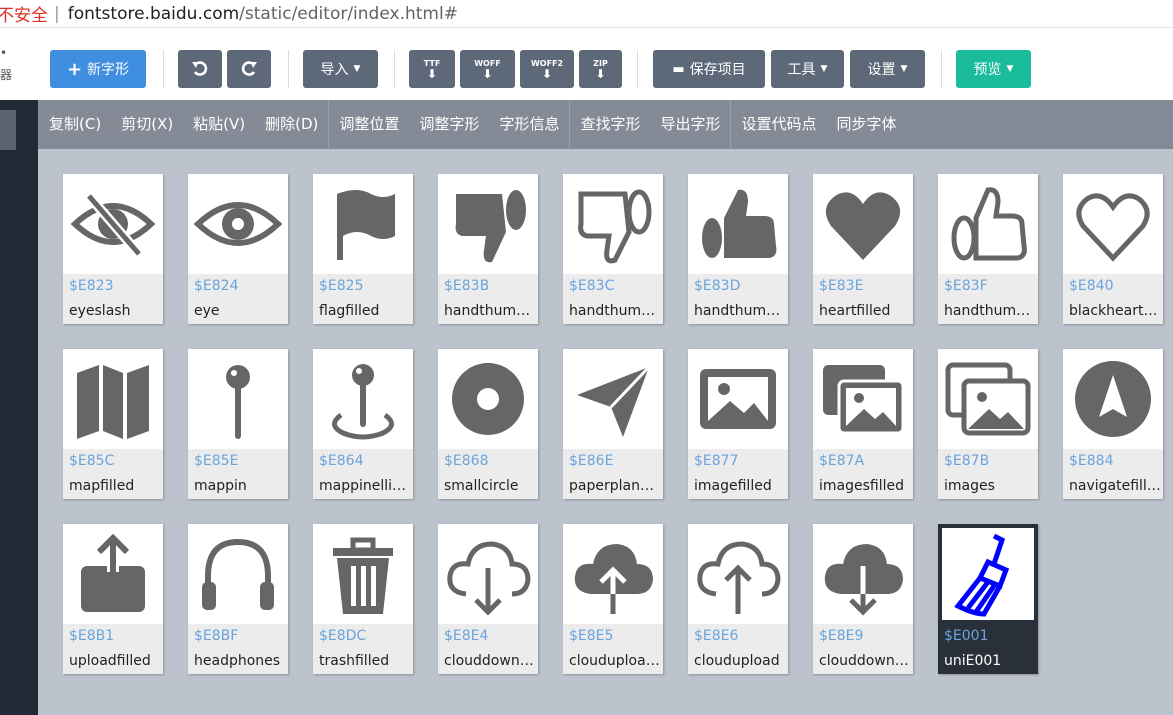 Image resolution: width=1173 pixels, height=715 pixels. I want to click on glyph-code: $E824, so click(216, 286).